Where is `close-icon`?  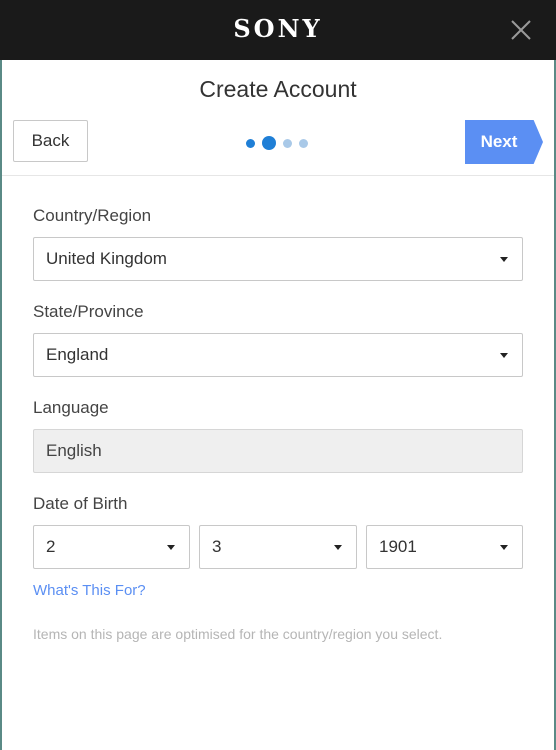
close-icon is located at coordinates (521, 30).